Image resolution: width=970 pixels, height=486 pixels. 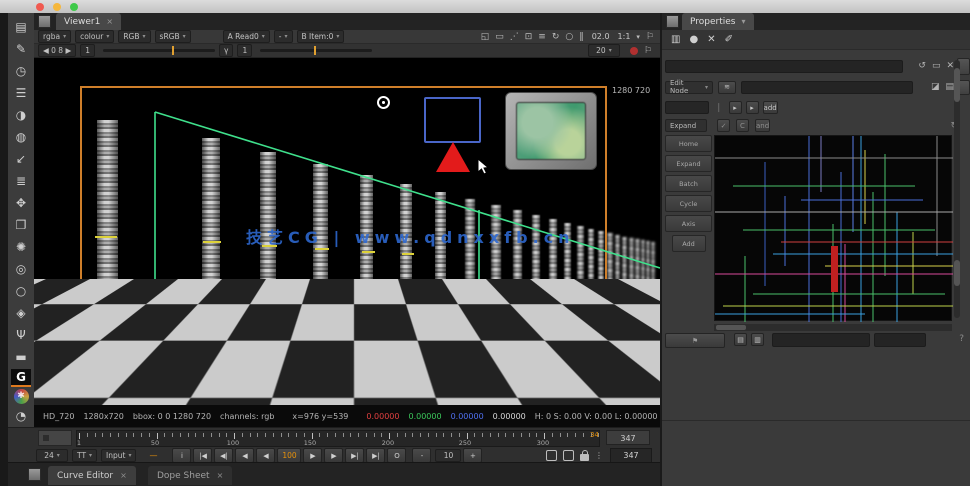 I want to click on graph-canvas, so click(x=833, y=228).